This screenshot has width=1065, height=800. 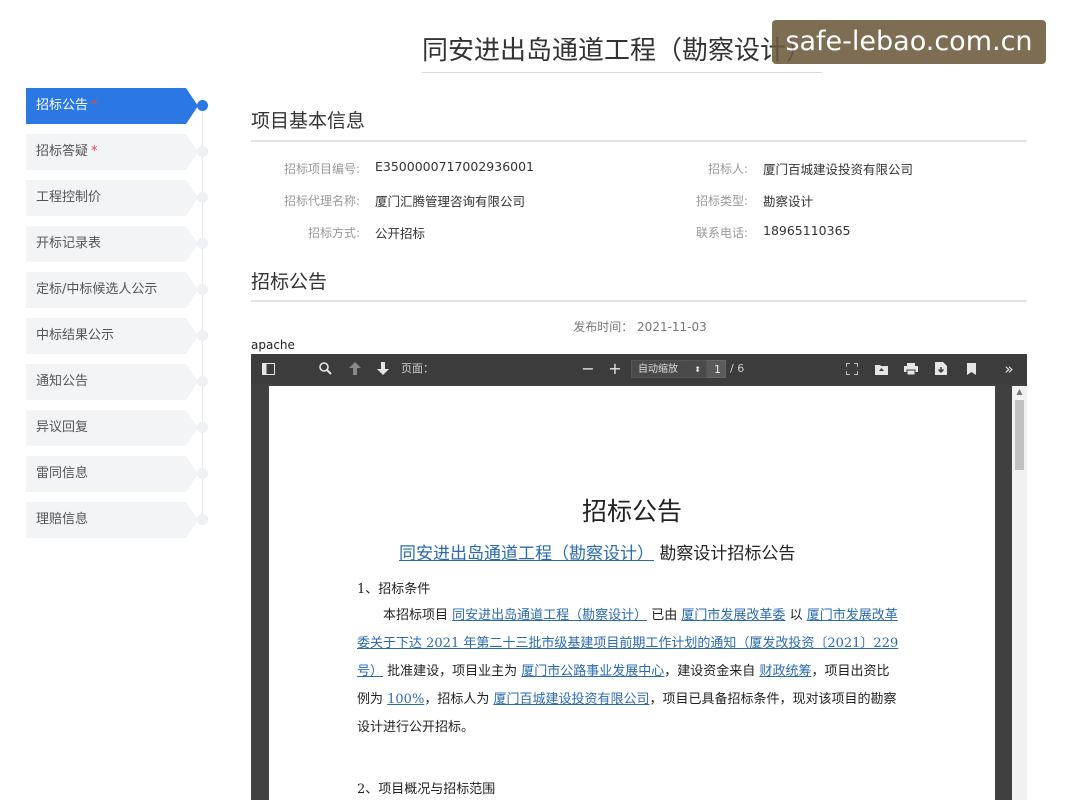 What do you see at coordinates (571, 699) in the screenshot?
I see `underlined-text: 厦门百城建设投资有限公司` at bounding box center [571, 699].